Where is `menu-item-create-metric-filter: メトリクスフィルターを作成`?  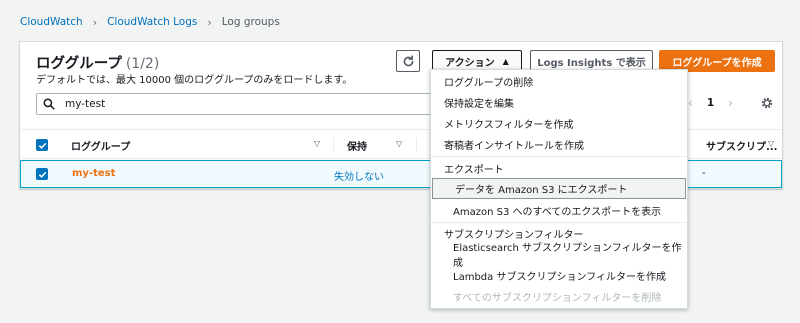 menu-item-create-metric-filter: メトリクスフィルターを作成 is located at coordinates (559, 123).